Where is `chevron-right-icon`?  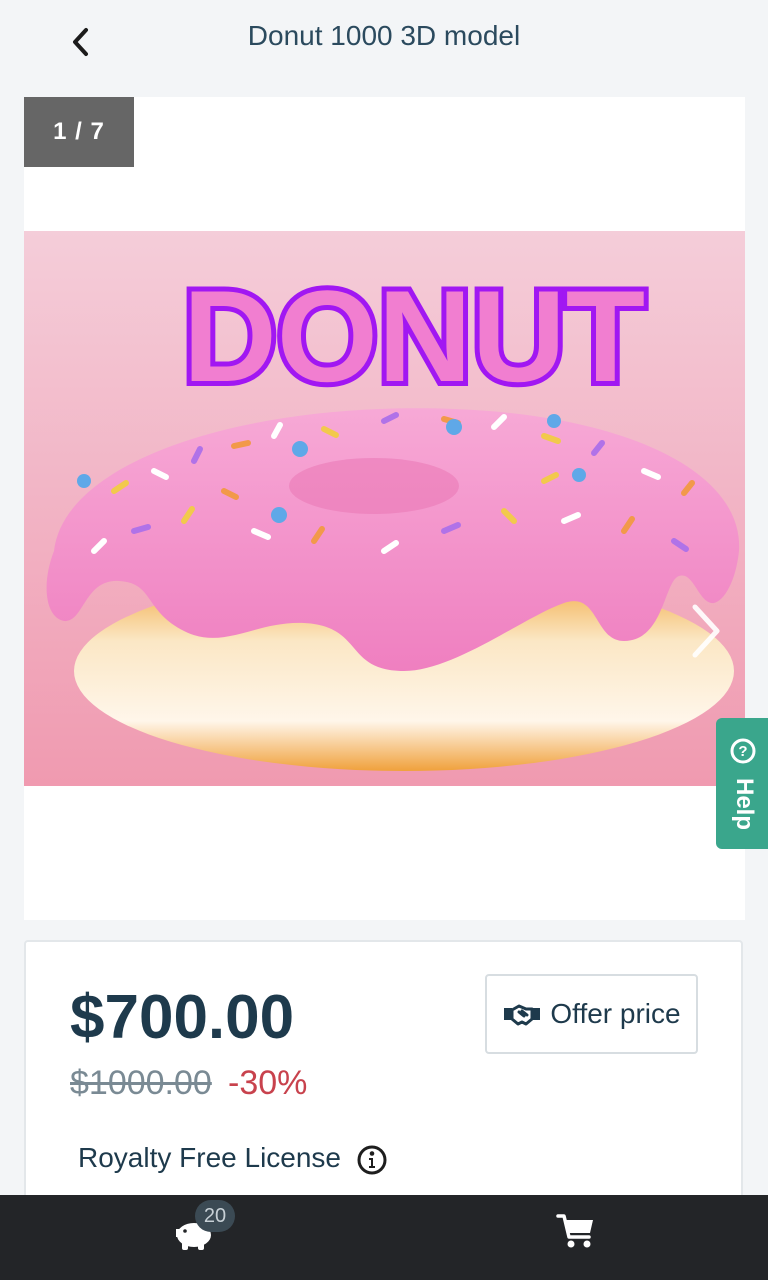
chevron-right-icon is located at coordinates (705, 631).